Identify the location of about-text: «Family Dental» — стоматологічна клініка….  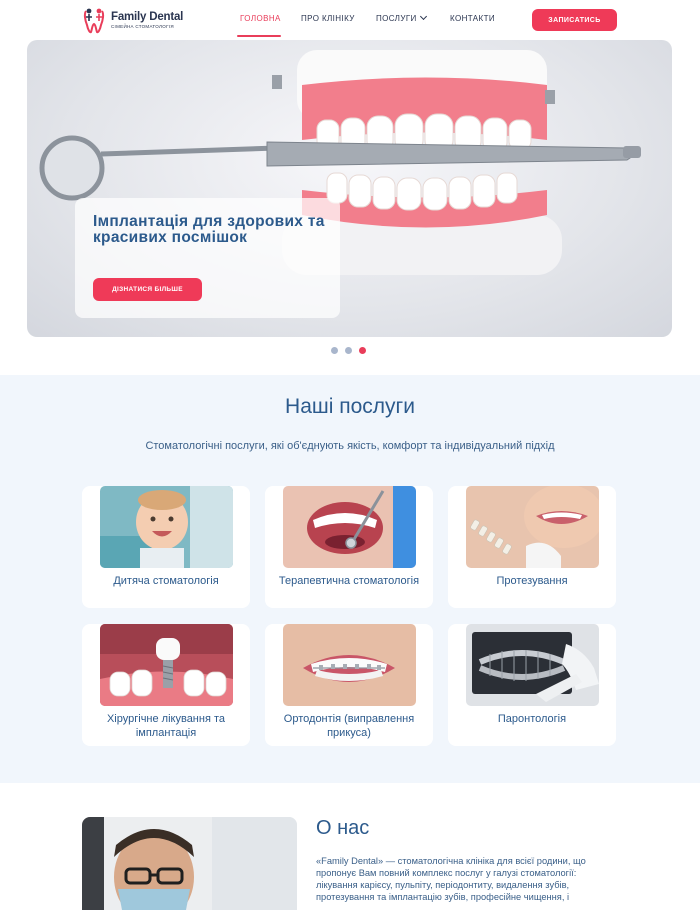
(451, 879).